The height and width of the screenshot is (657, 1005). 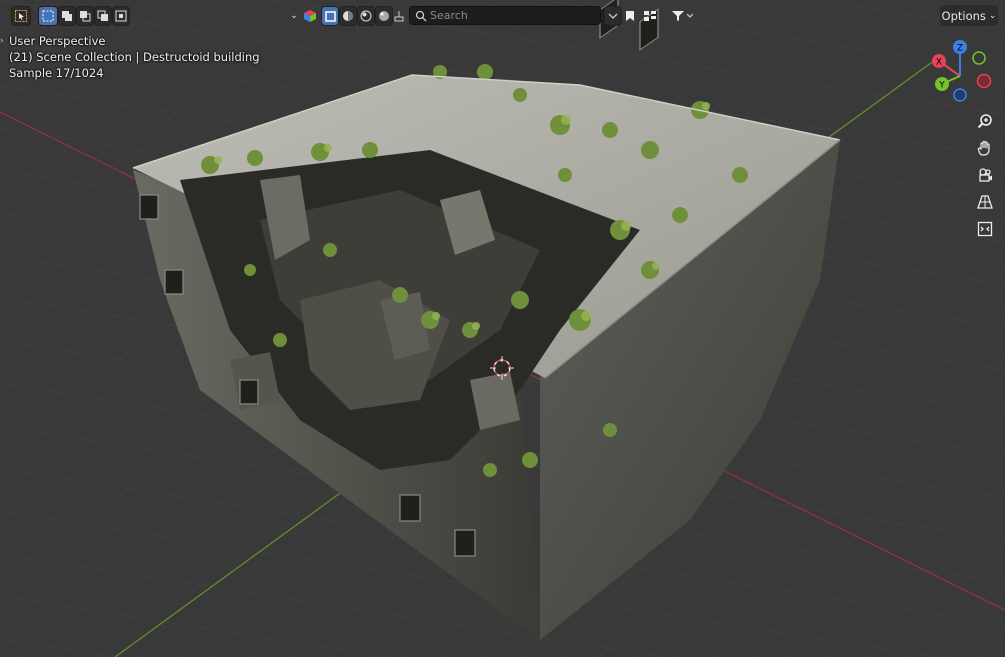 I want to click on select-mode-extend-button, so click(x=67, y=16).